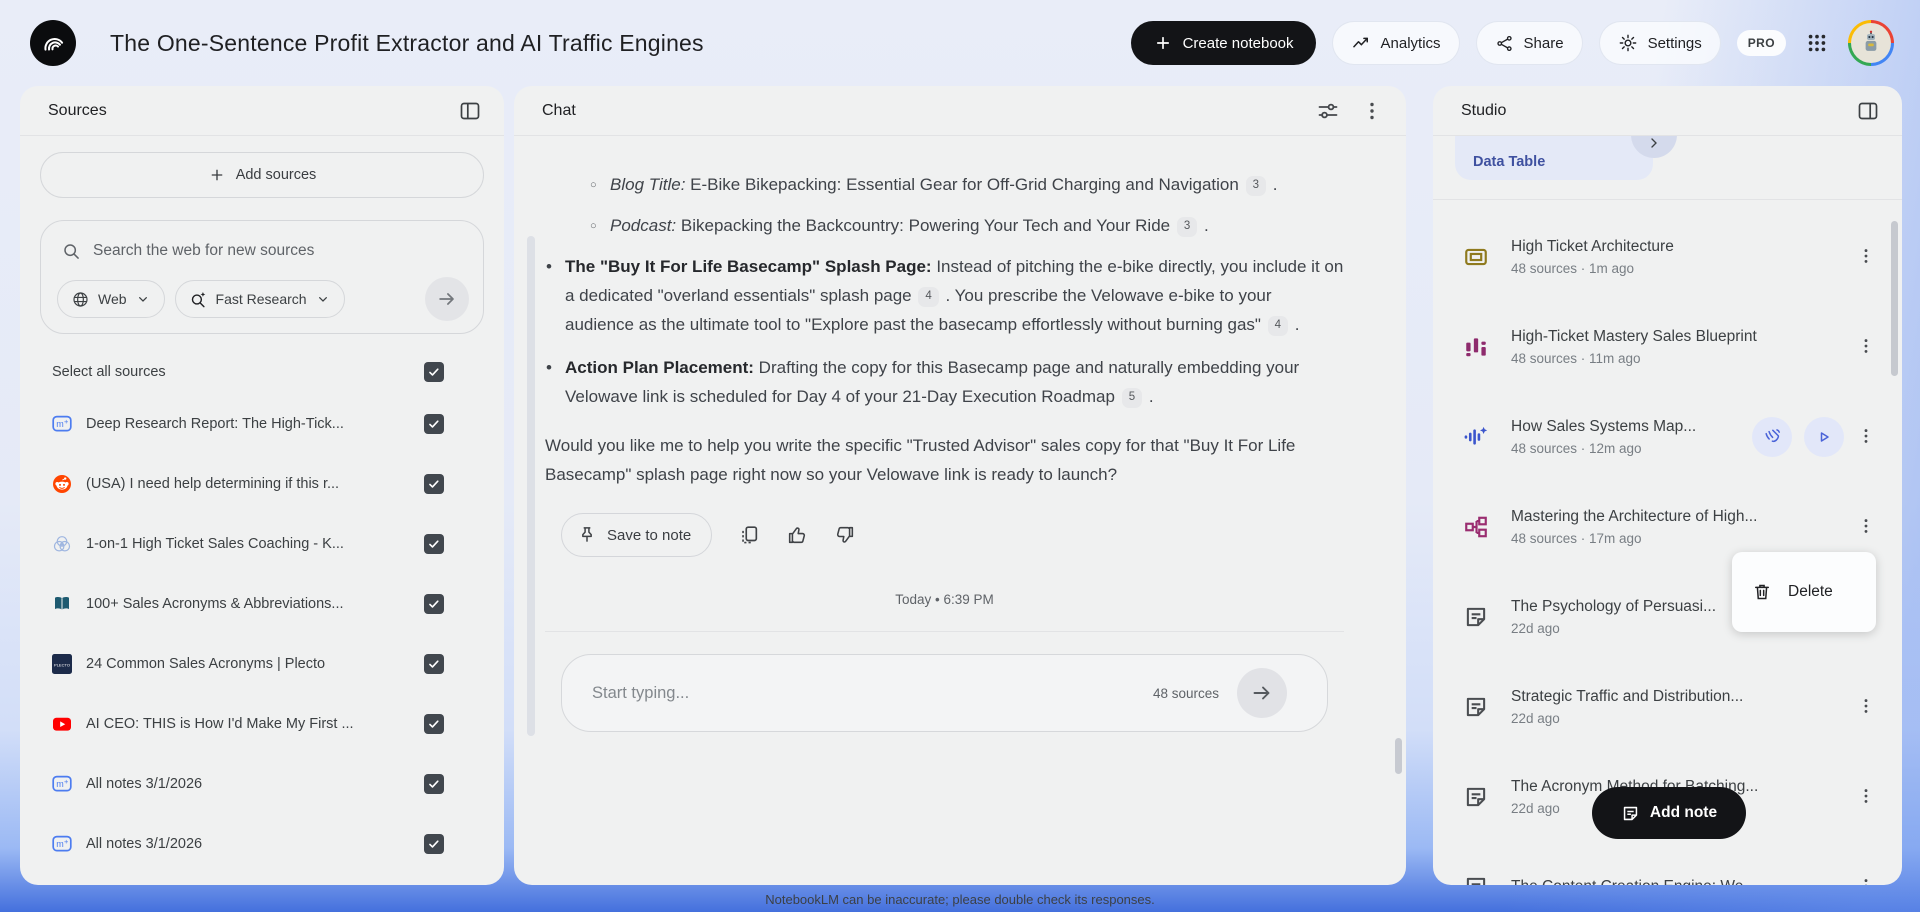 Image resolution: width=1920 pixels, height=912 pixels. I want to click on add-note-button: Add note, so click(1669, 813).